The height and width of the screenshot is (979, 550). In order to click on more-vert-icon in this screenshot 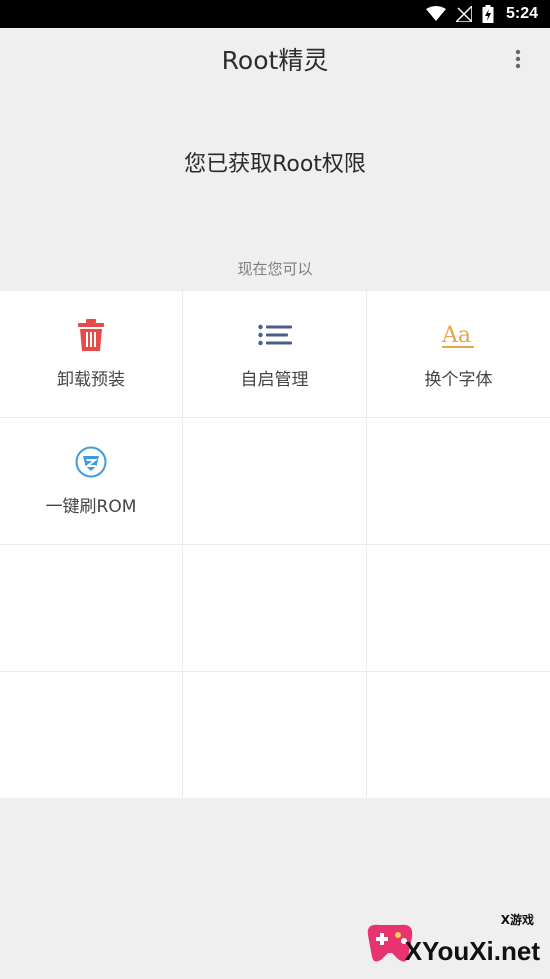, I will do `click(518, 59)`.